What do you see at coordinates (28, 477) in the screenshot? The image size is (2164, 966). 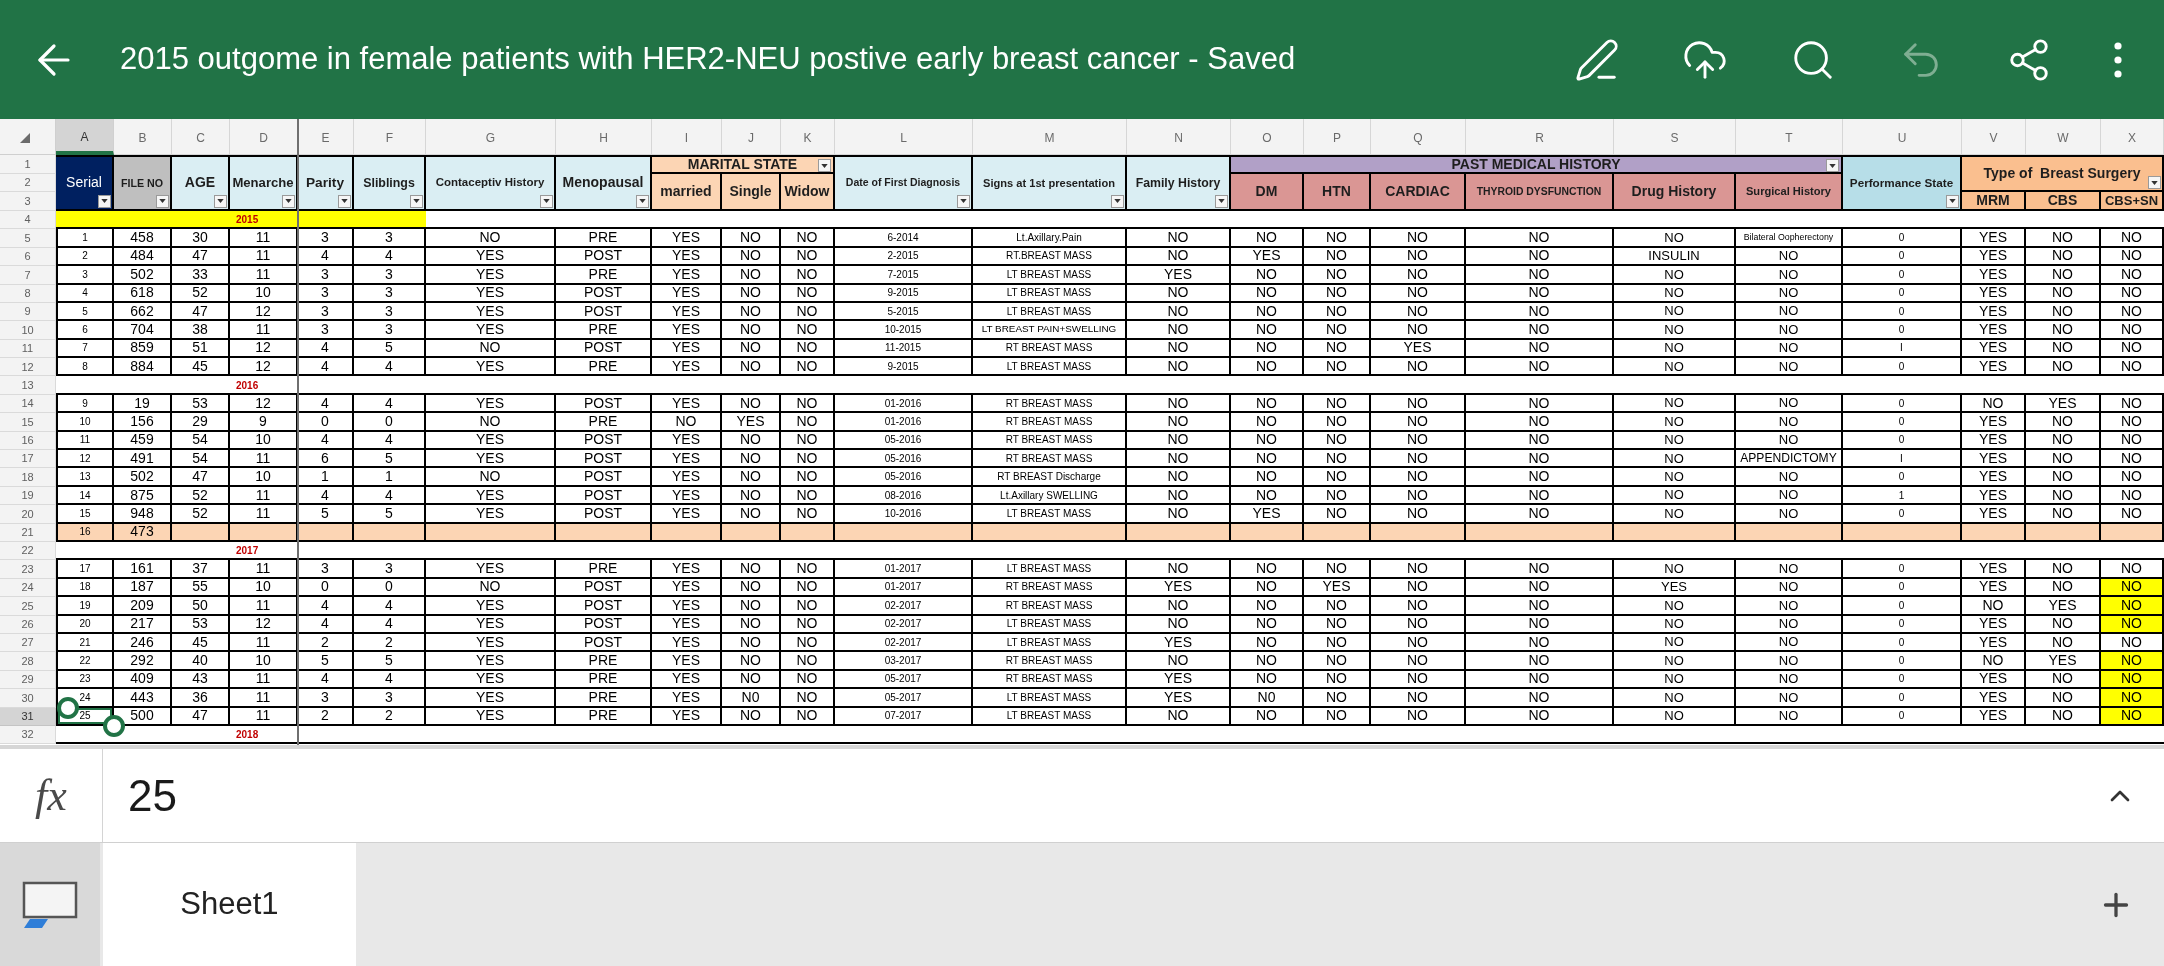 I see `row-header: 18` at bounding box center [28, 477].